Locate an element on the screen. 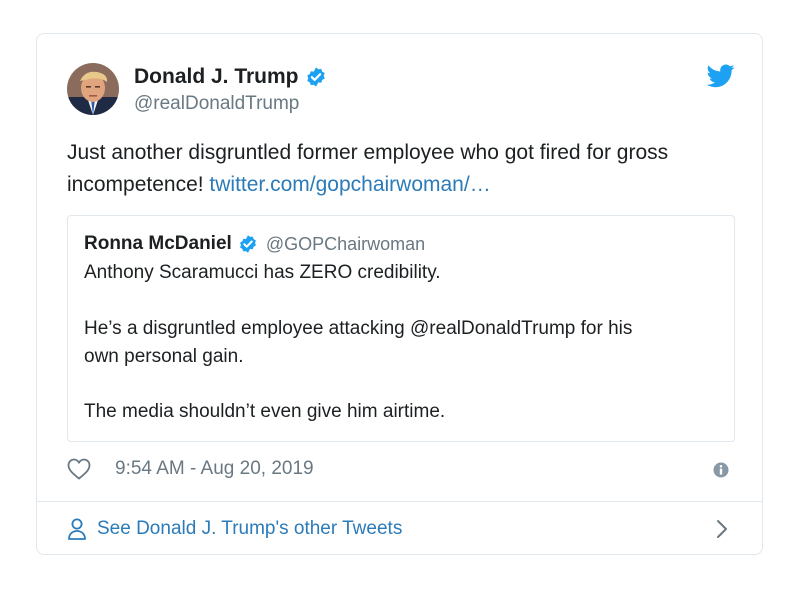 This screenshot has width=800, height=607. heart-icon is located at coordinates (79, 469).